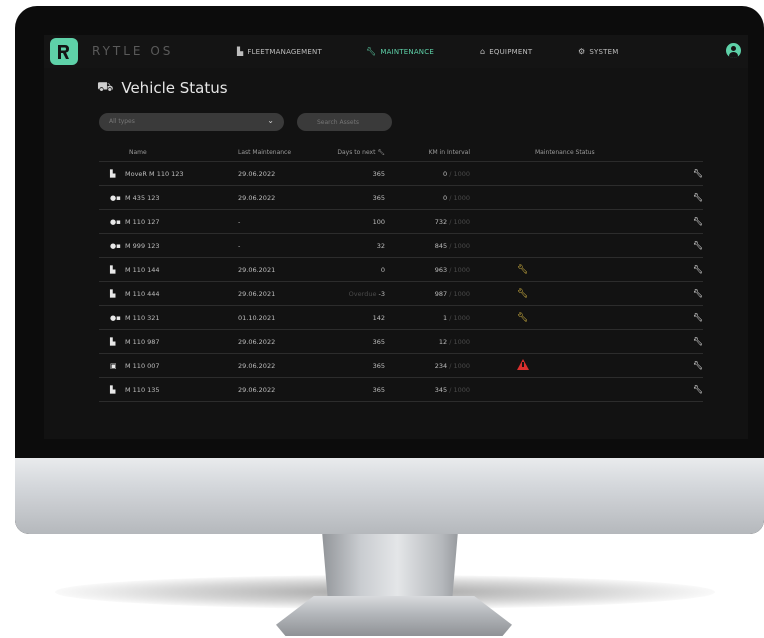 The height and width of the screenshot is (638, 764). I want to click on trailer-icon: ▣, so click(113, 365).